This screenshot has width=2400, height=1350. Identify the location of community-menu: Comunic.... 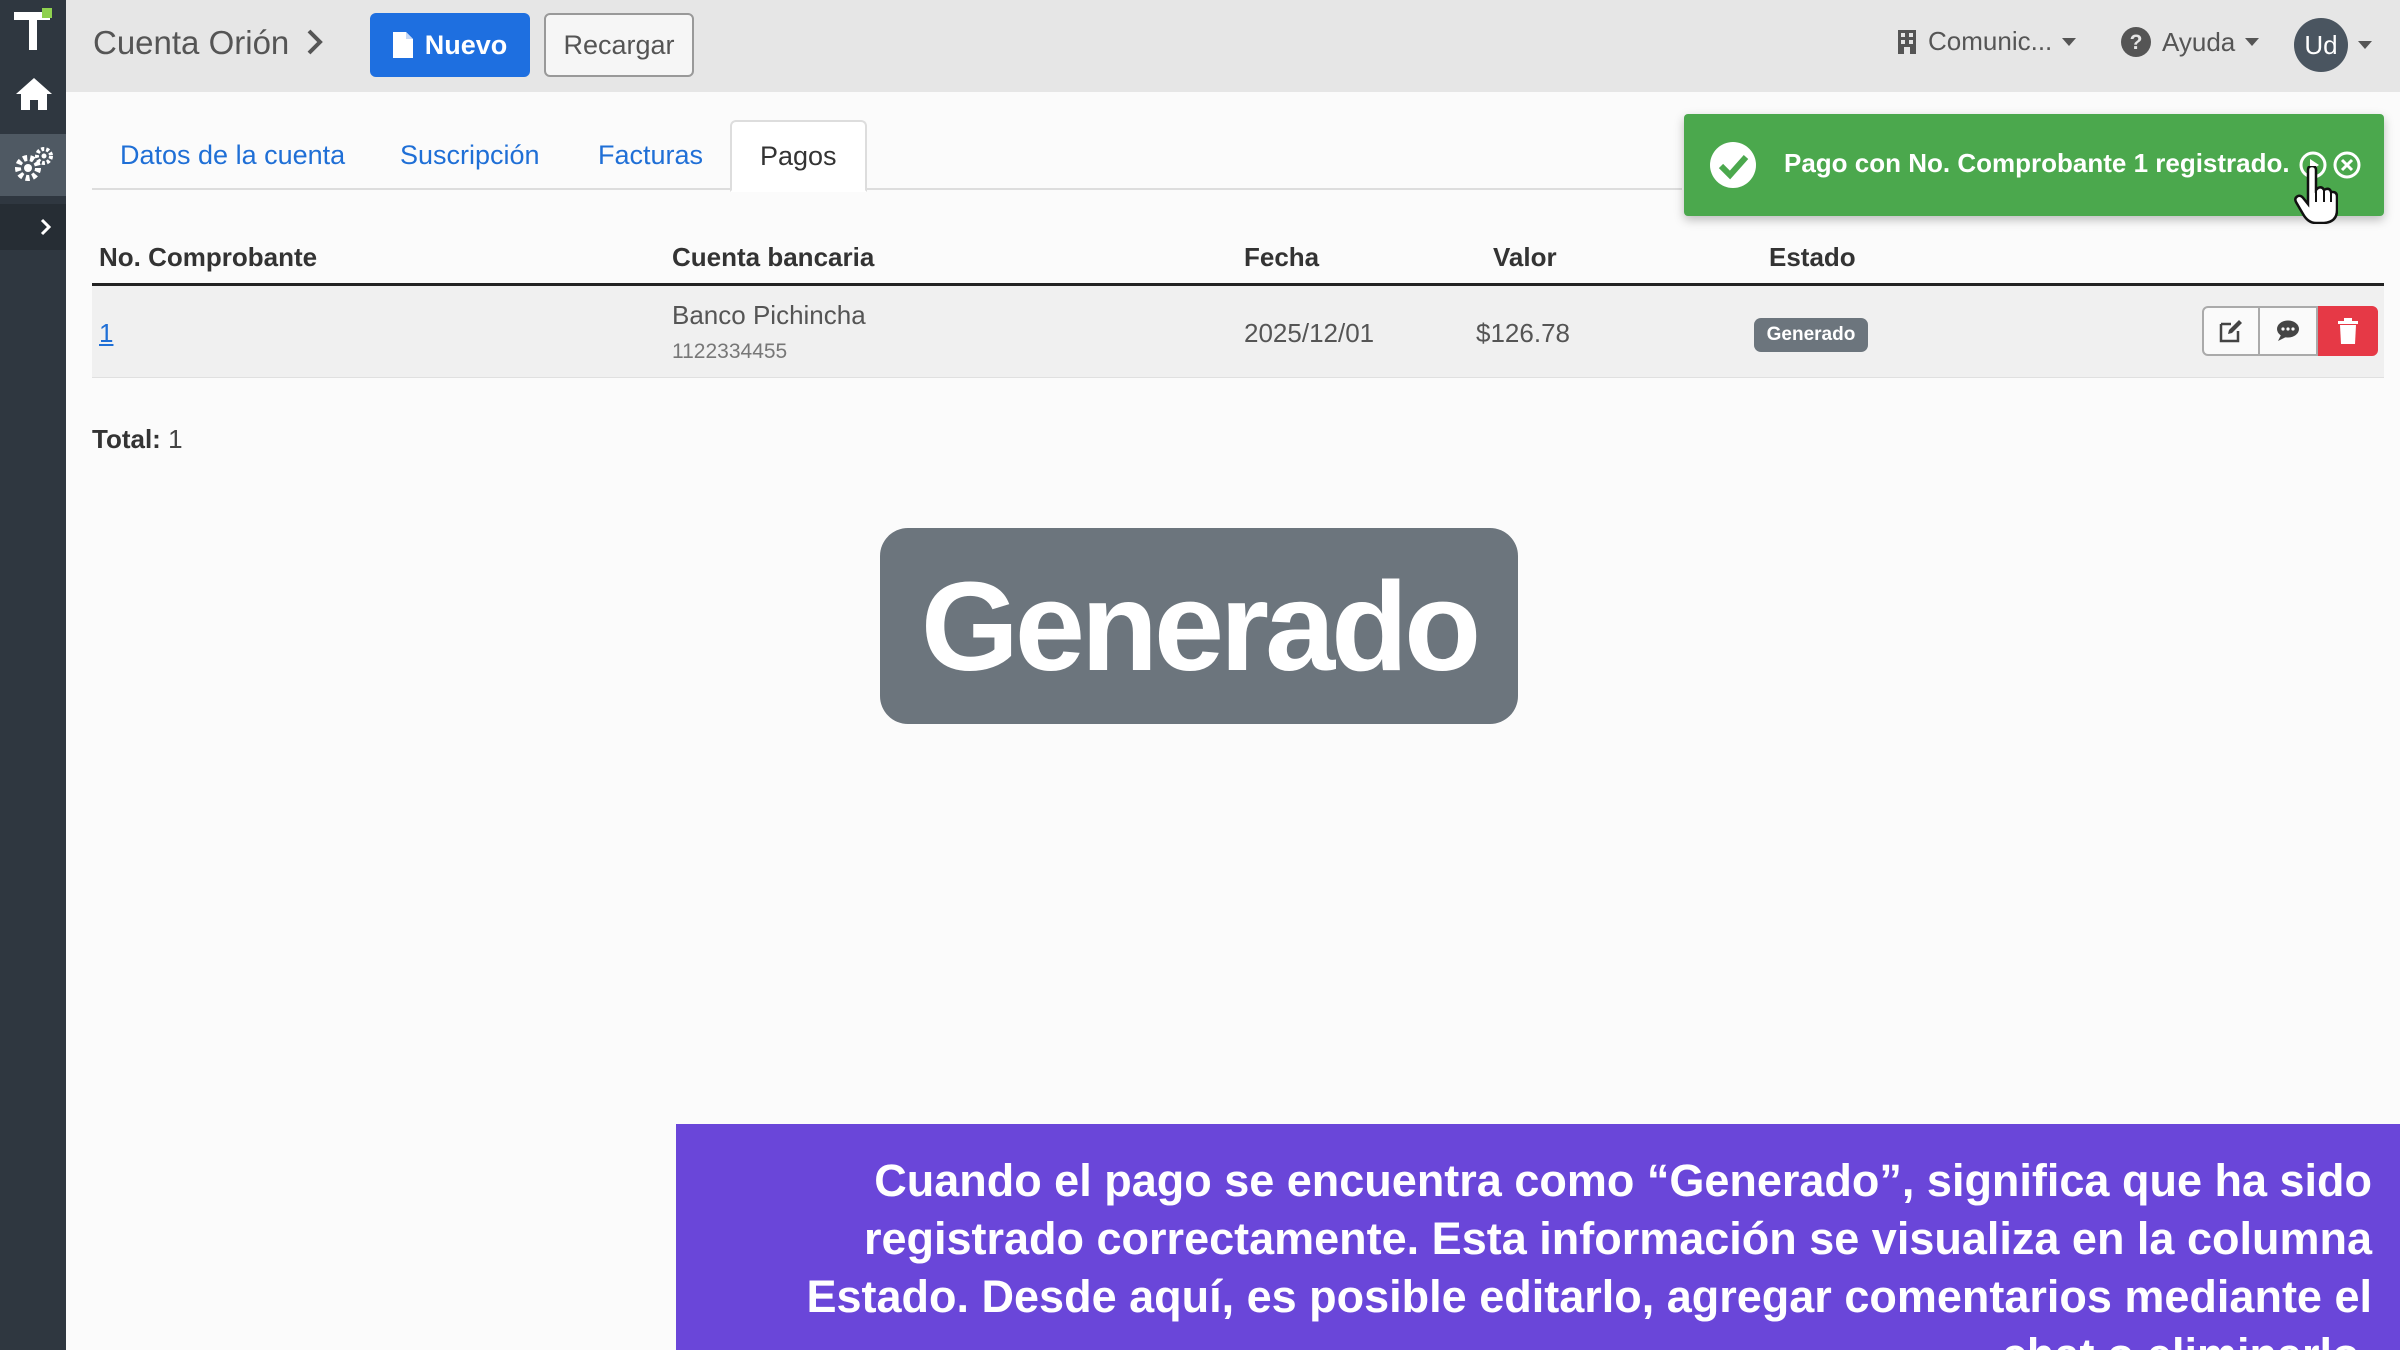
(1986, 41).